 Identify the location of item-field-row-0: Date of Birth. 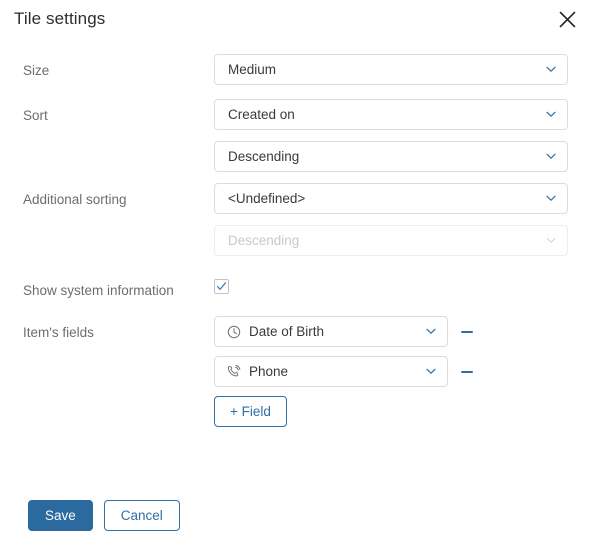
(344, 331).